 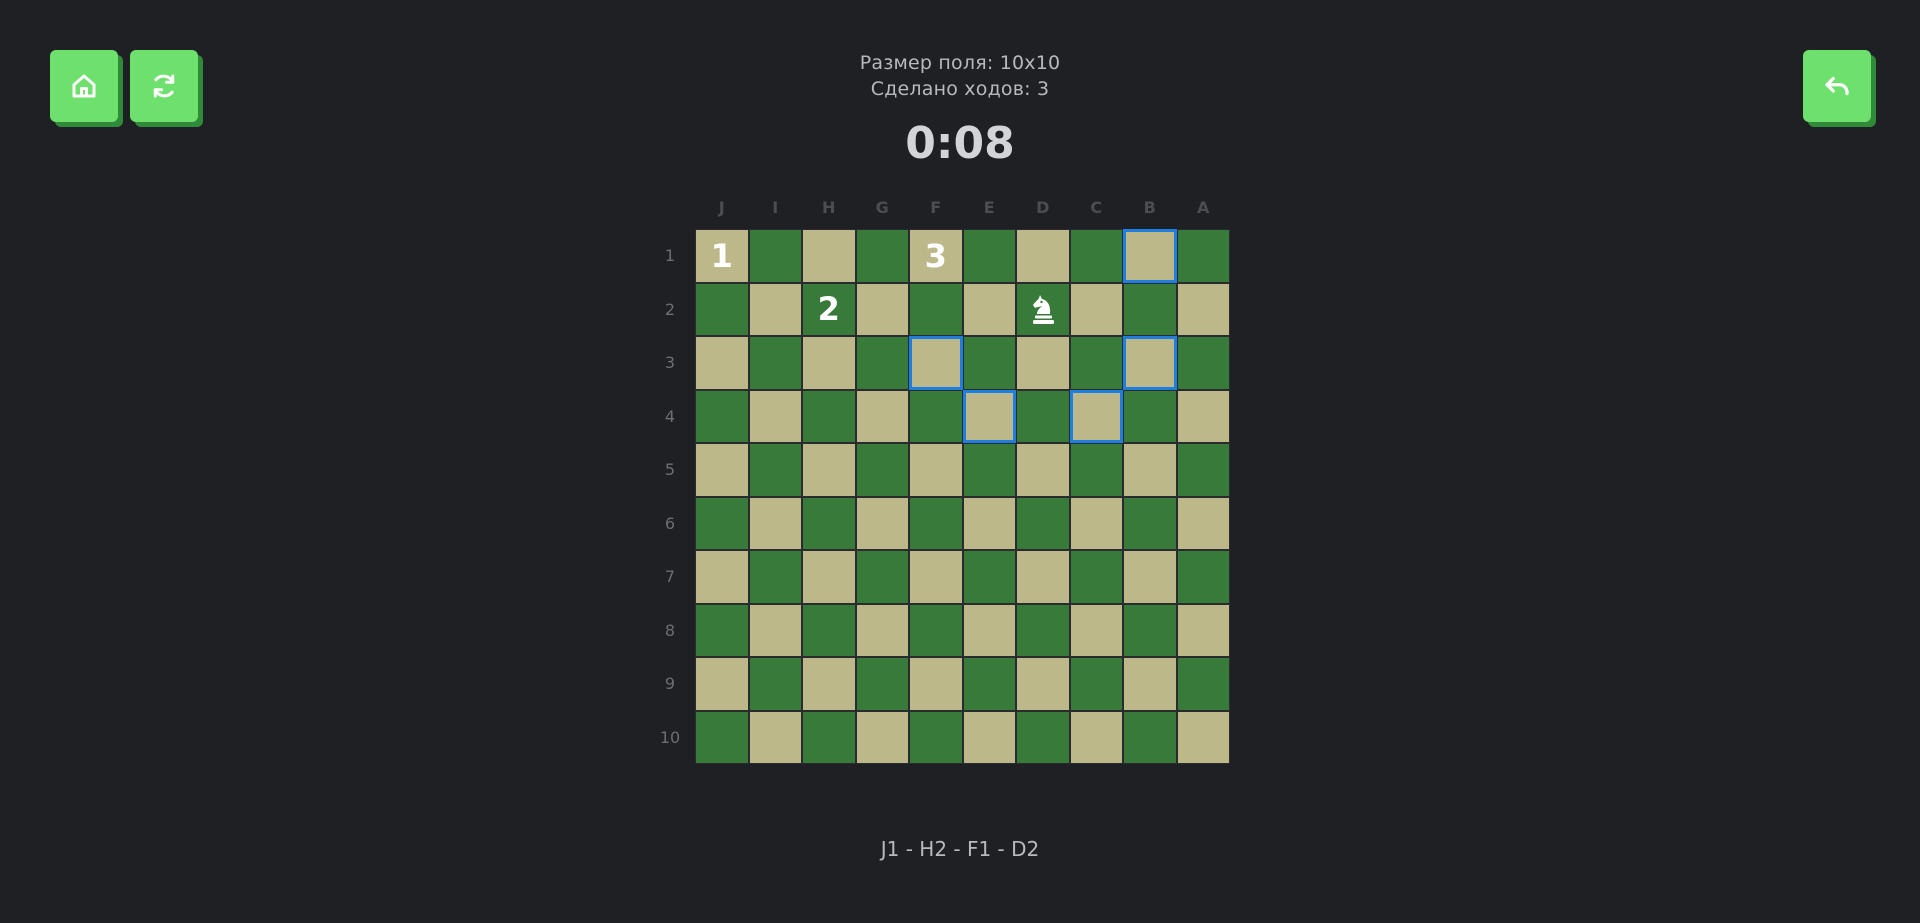 I want to click on board-cell-j3, so click(x=722, y=363).